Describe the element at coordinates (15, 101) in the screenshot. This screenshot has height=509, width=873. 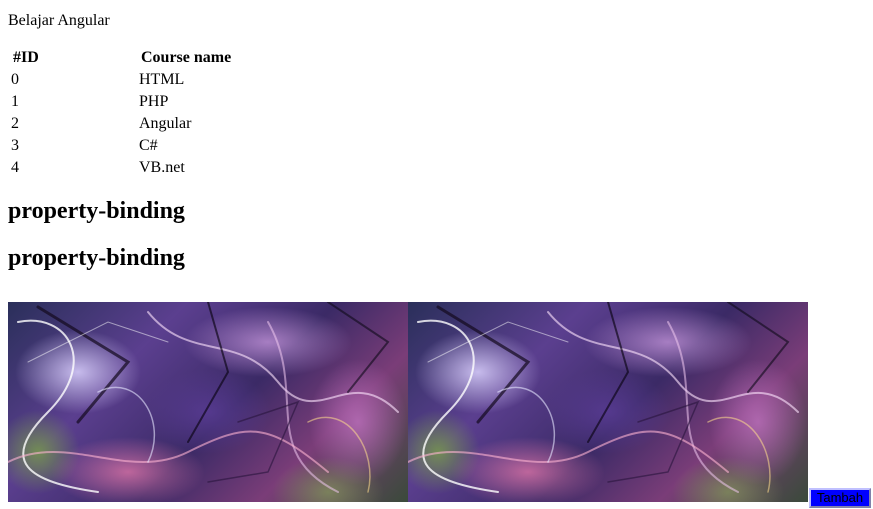
I see `course-id: 1` at that location.